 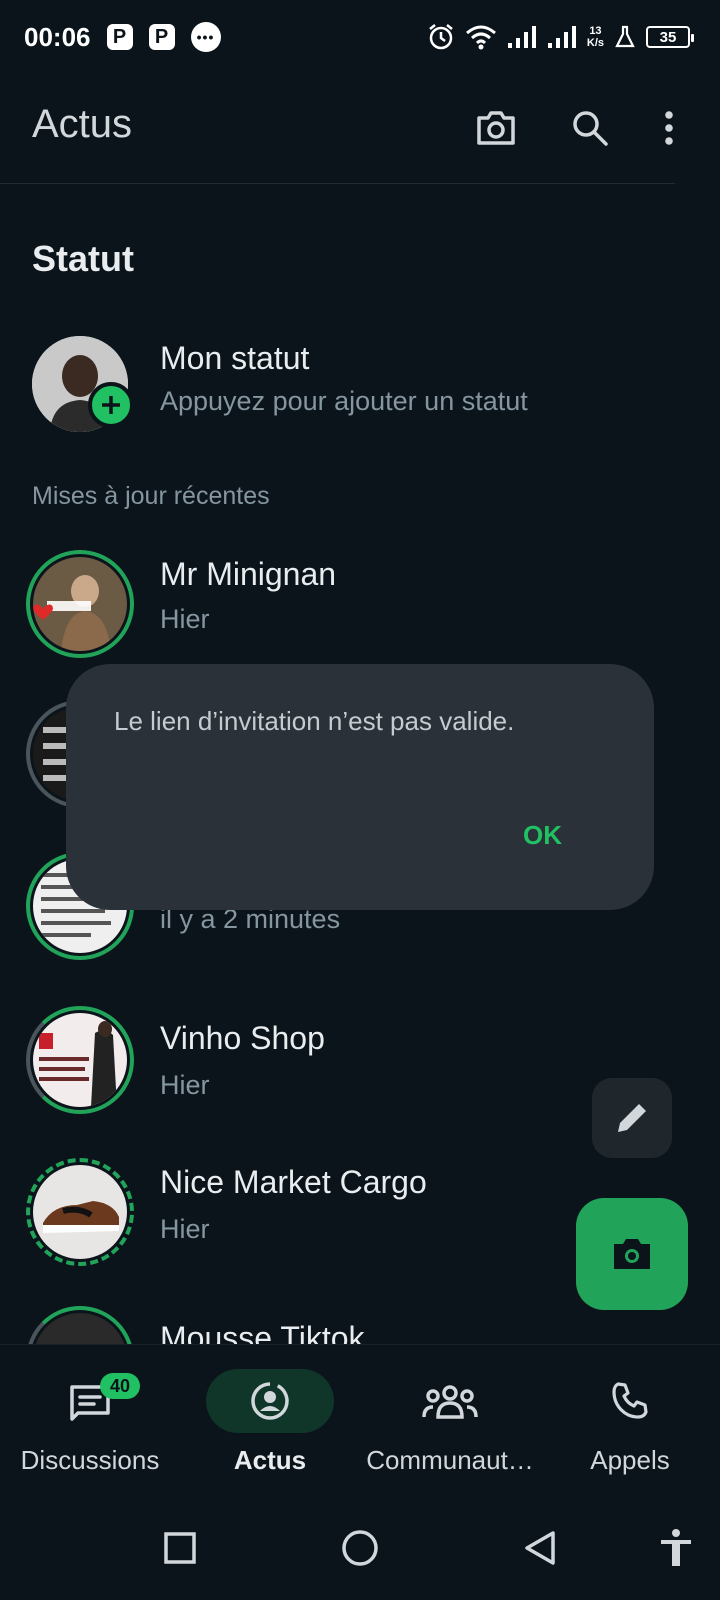 I want to click on recent-updates-label: Mises à jour récentes, so click(x=151, y=496).